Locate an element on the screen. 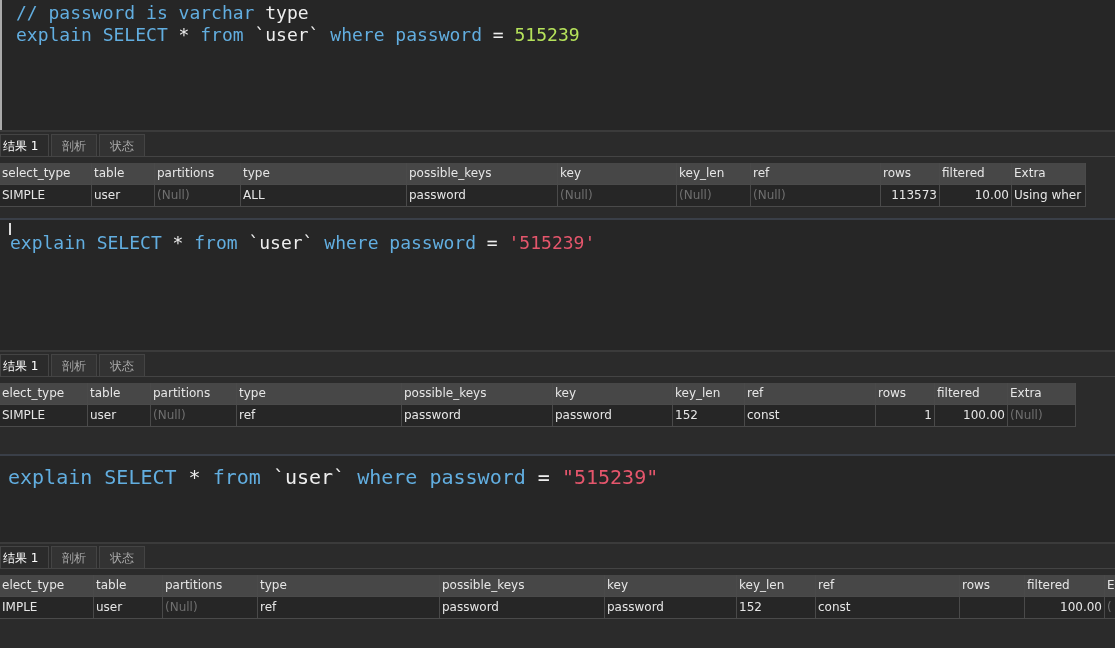  code-line: // password is varchar type is located at coordinates (162, 13).